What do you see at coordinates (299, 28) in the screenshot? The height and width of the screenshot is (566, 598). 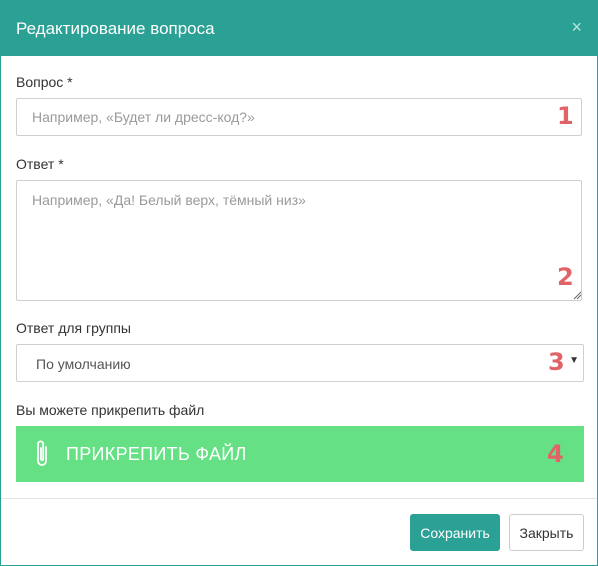 I see `modal-header: Редактирование вопроса ×` at bounding box center [299, 28].